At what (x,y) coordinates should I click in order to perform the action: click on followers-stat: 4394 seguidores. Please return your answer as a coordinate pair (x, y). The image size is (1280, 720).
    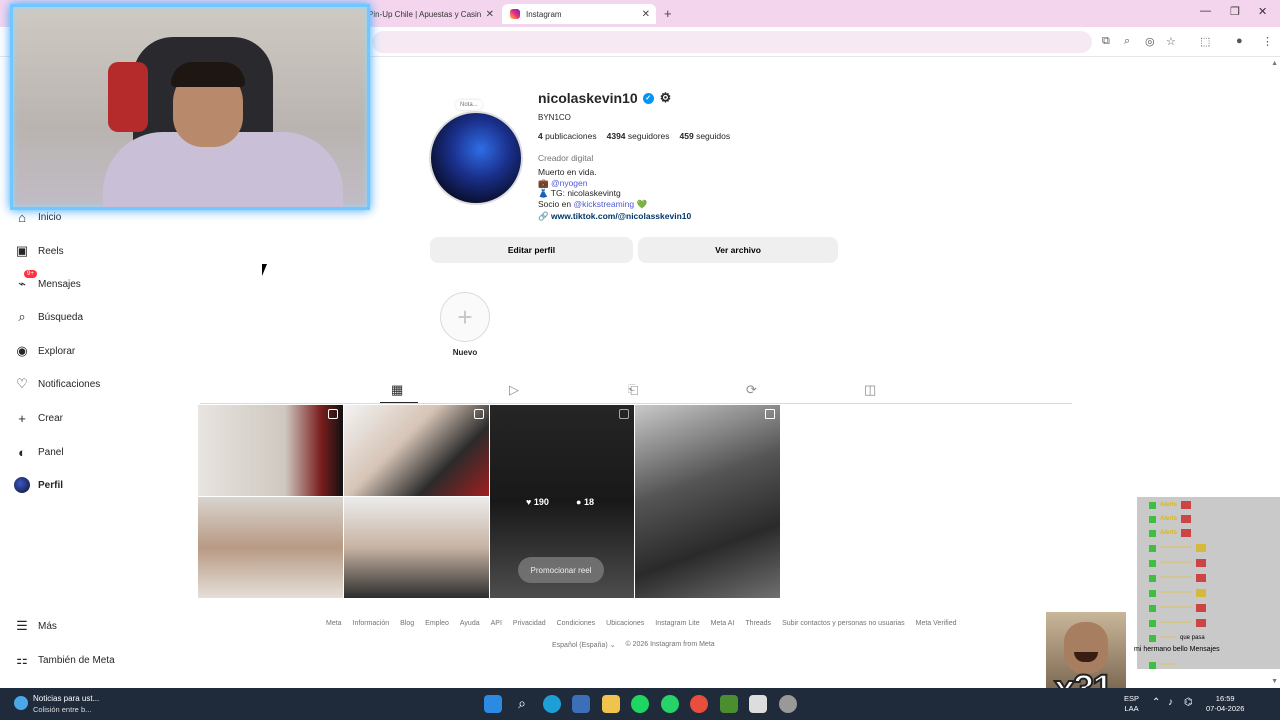
    Looking at the image, I should click on (638, 136).